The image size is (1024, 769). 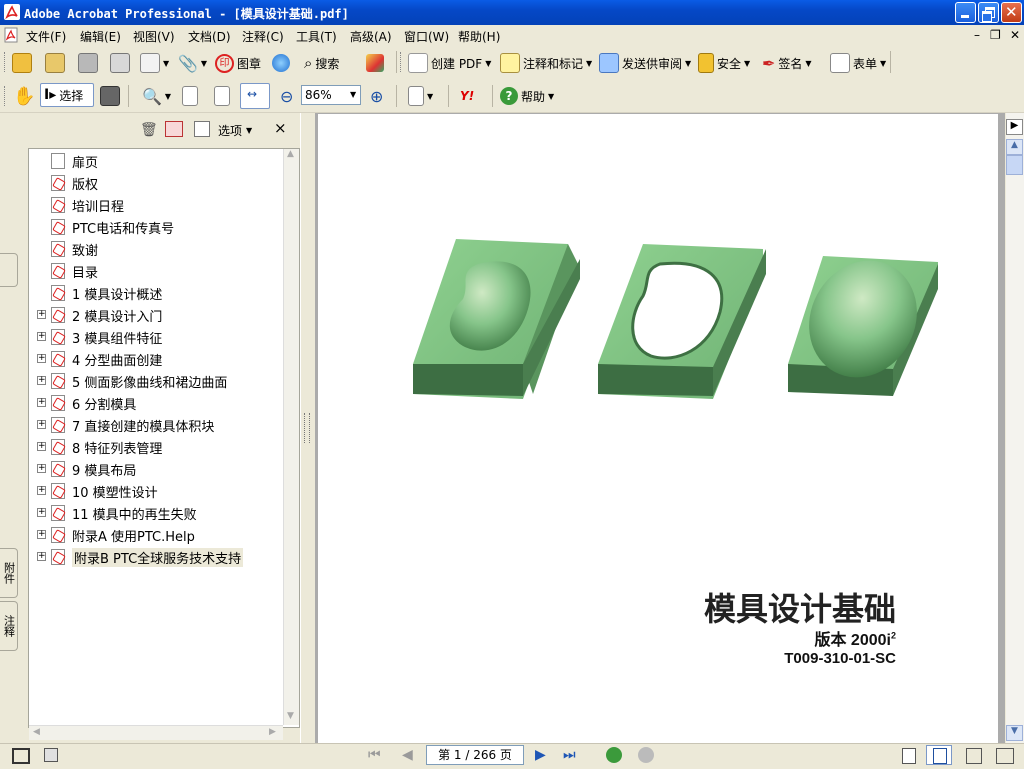 I want to click on bookmark-item: 版权, so click(x=151, y=183).